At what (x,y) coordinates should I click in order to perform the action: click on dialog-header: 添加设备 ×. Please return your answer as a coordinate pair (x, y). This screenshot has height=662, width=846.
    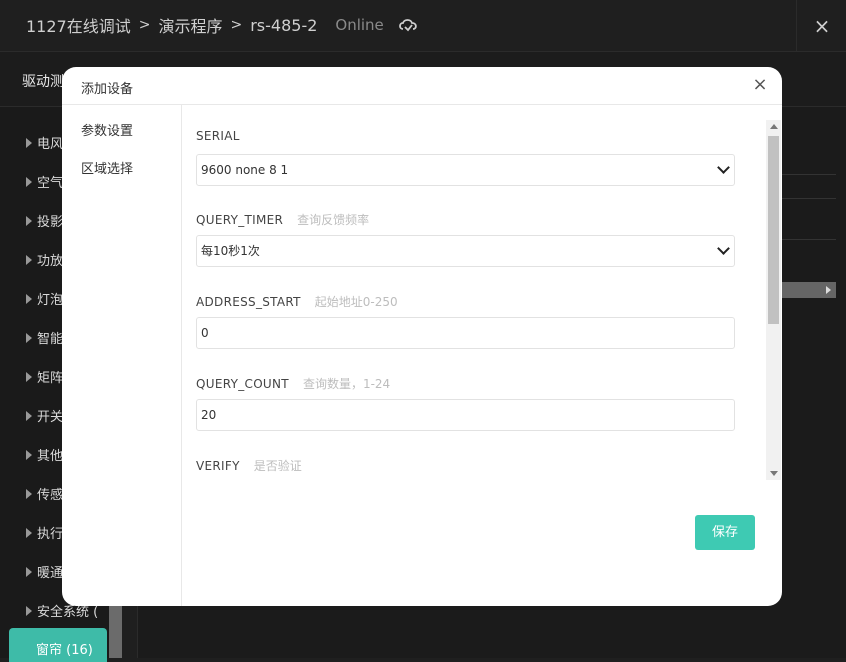
    Looking at the image, I should click on (422, 86).